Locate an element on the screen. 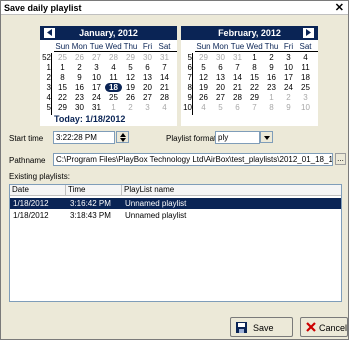 Image resolution: width=349 pixels, height=340 pixels. close-icon: ✕ is located at coordinates (339, 7).